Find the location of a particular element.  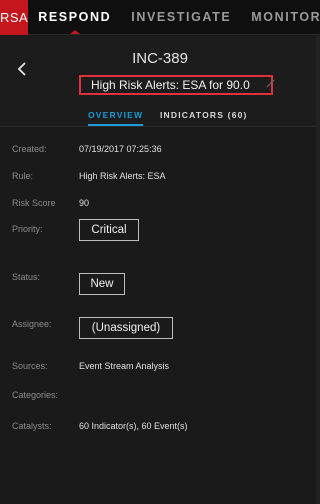

rule-value: High Risk Alerts: ESA is located at coordinates (122, 176).